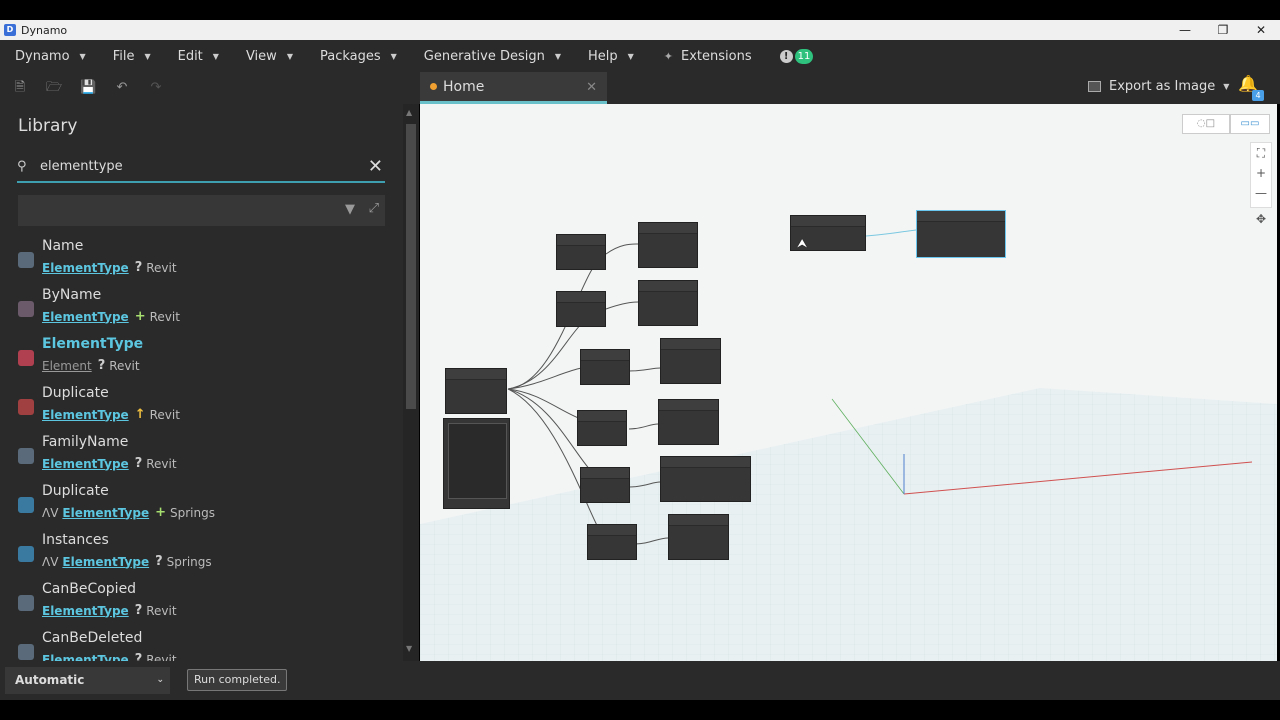 This screenshot has height=720, width=1280. What do you see at coordinates (101, 365) in the screenshot?
I see `query-type-icon: ?` at bounding box center [101, 365].